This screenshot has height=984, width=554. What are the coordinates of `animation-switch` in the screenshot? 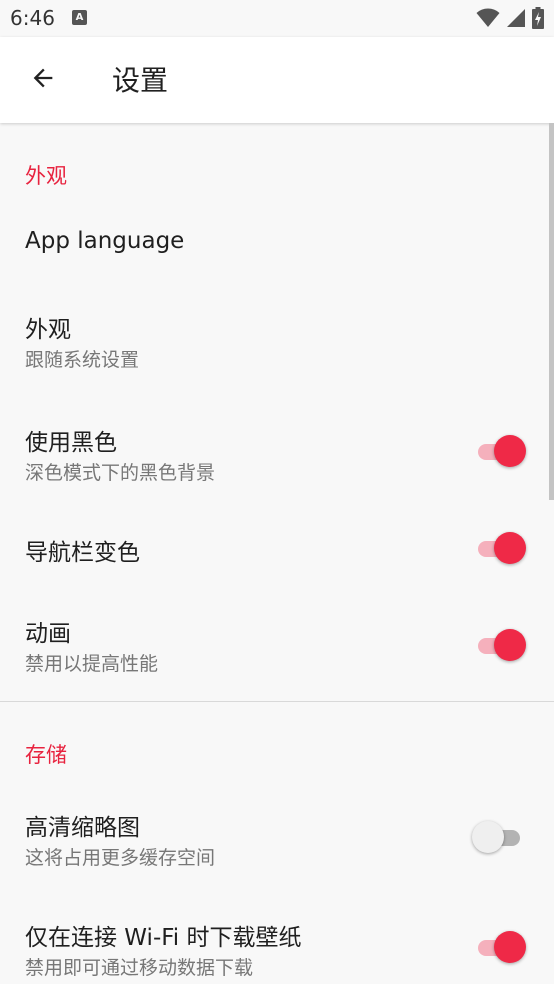 It's located at (500, 645).